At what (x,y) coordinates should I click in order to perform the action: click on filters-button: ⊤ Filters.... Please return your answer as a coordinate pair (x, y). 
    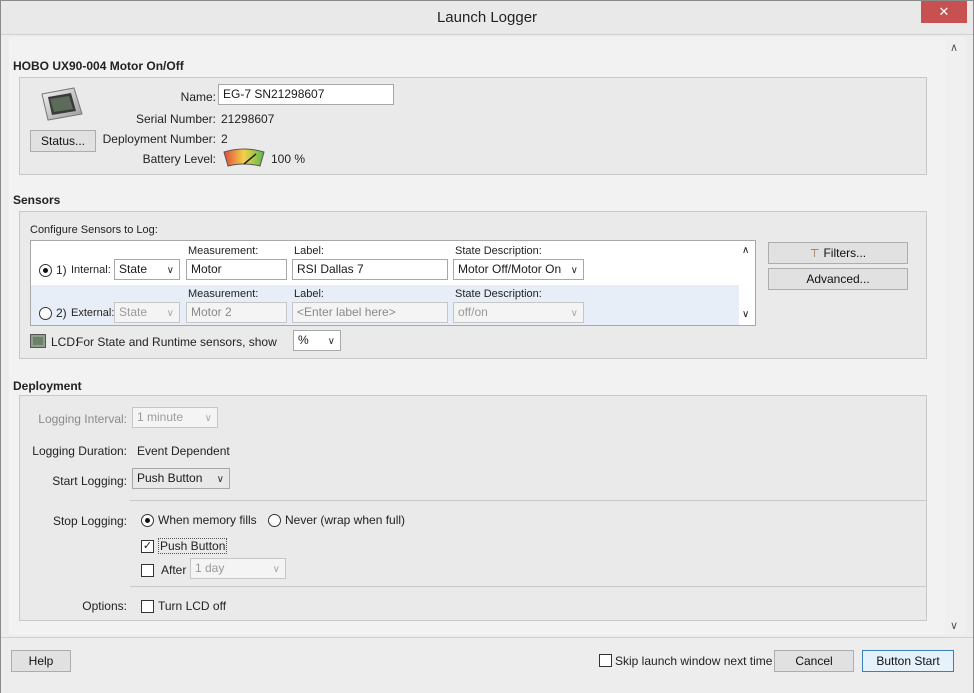
    Looking at the image, I should click on (838, 253).